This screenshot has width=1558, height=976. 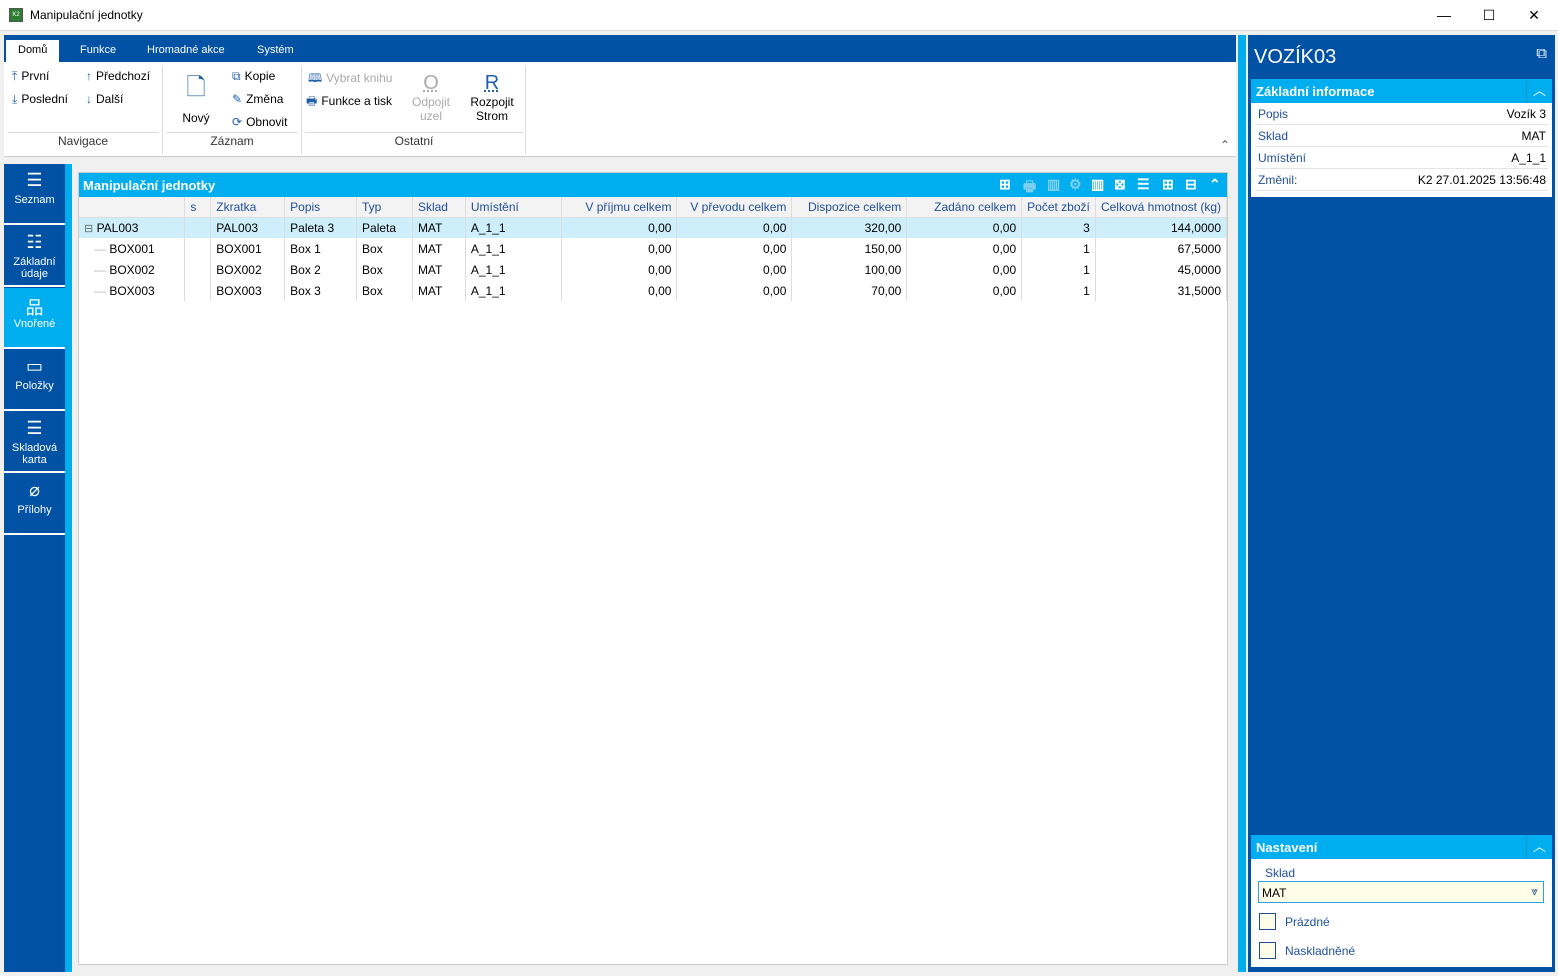 I want to click on stocked-checkbox, so click(x=1267, y=950).